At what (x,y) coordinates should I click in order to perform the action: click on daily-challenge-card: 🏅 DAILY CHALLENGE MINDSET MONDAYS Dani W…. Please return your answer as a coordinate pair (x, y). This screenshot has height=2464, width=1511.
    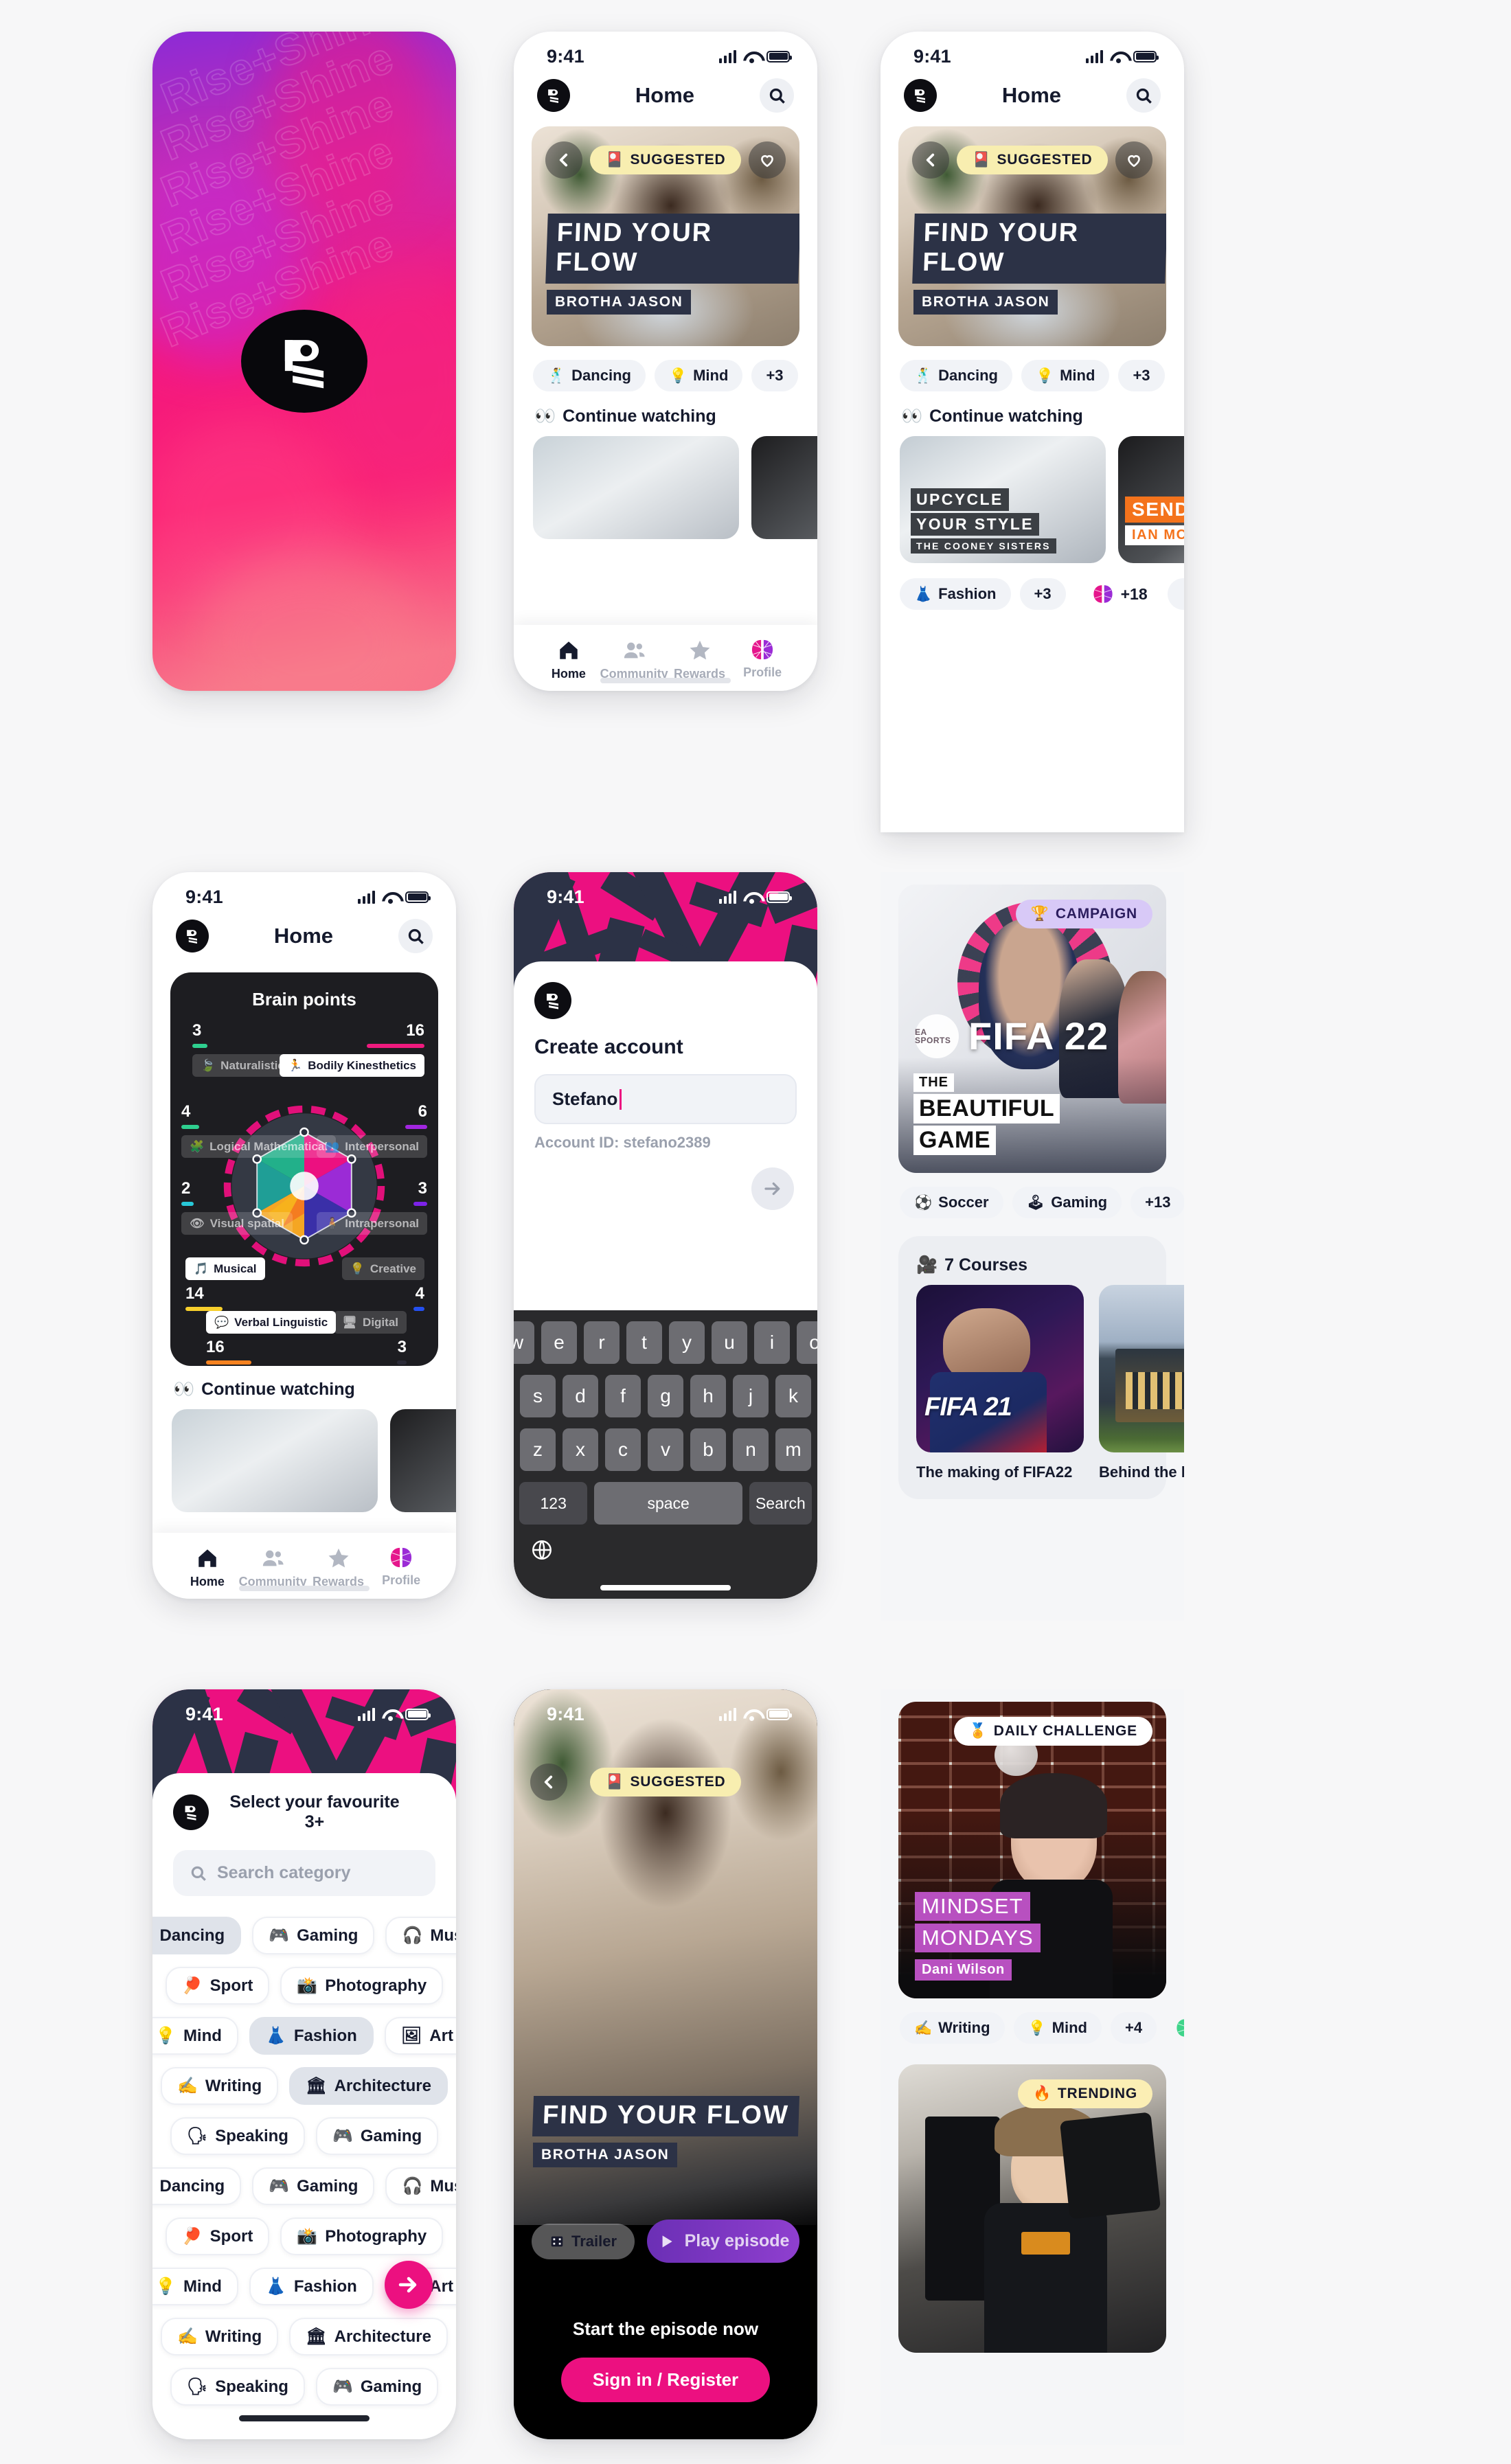
    Looking at the image, I should click on (1032, 1850).